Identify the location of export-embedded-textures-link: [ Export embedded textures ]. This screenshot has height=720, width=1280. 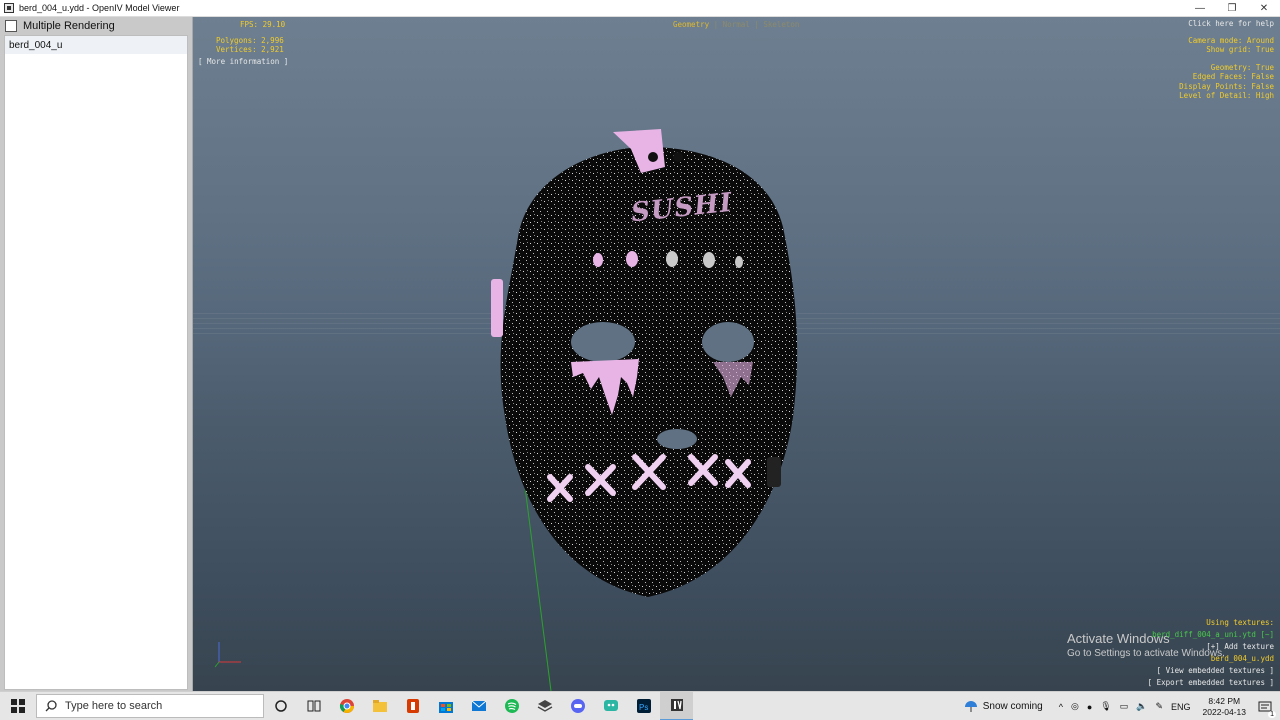
(1211, 683).